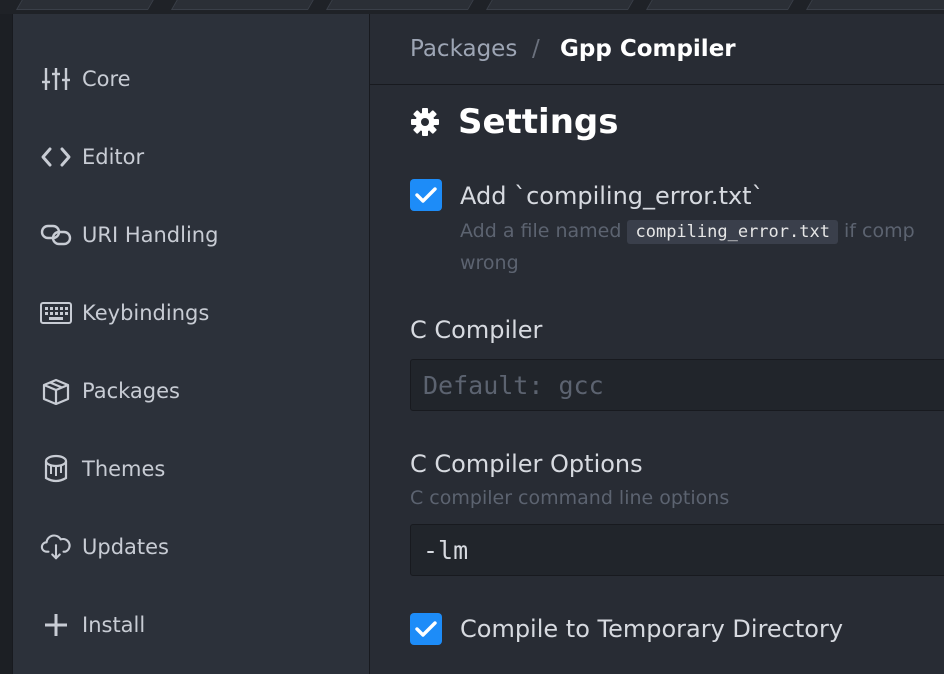 This screenshot has width=944, height=674. Describe the element at coordinates (538, 122) in the screenshot. I see `settings-title: Settings` at that location.